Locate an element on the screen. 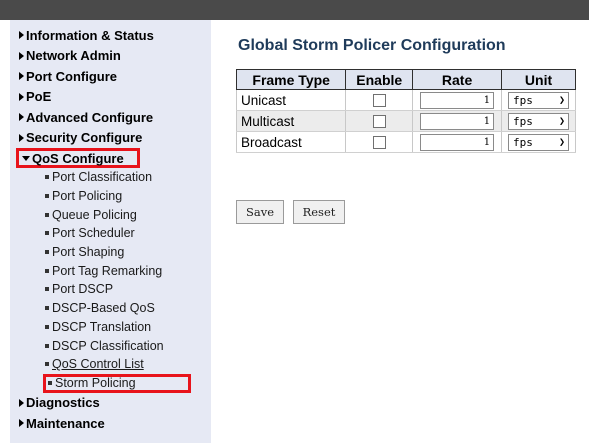  sidebar-item-label: Network Admin is located at coordinates (73, 56).